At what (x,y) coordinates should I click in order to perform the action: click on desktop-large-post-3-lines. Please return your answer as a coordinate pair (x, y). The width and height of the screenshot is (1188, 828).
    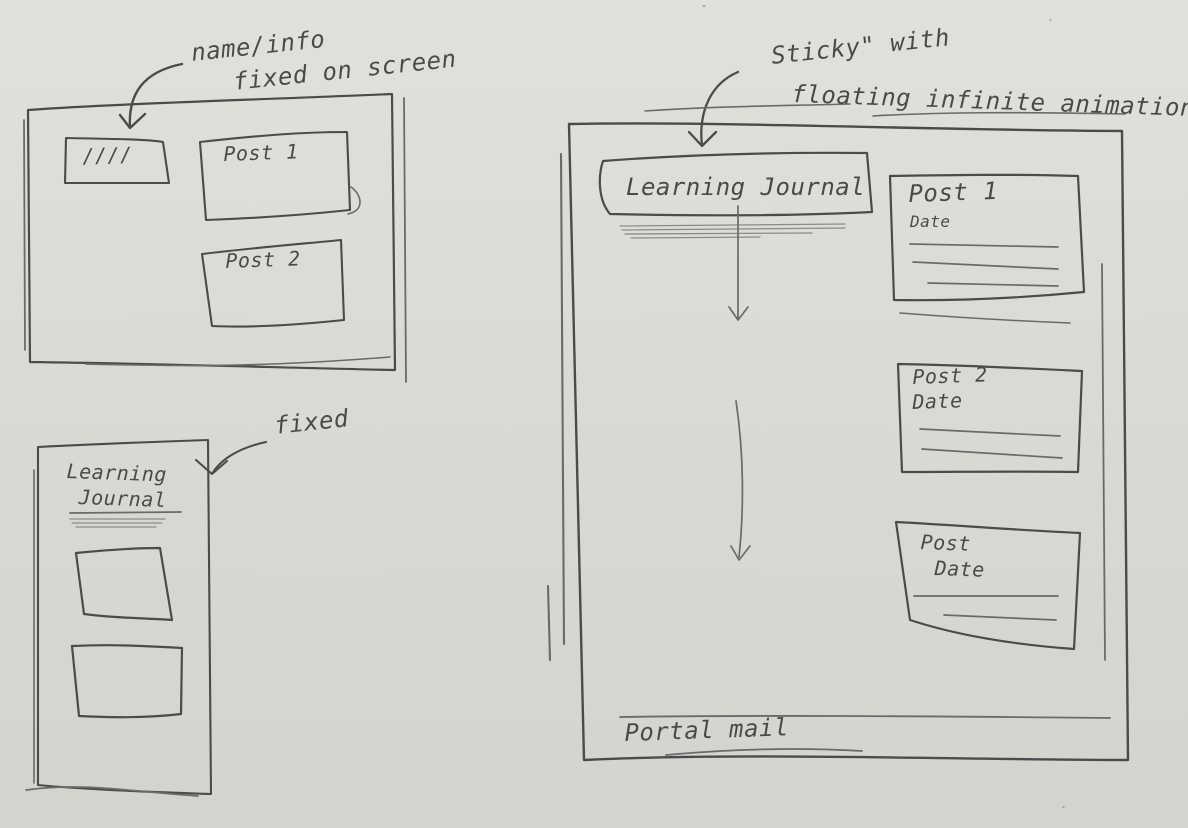
    Looking at the image, I should click on (986, 608).